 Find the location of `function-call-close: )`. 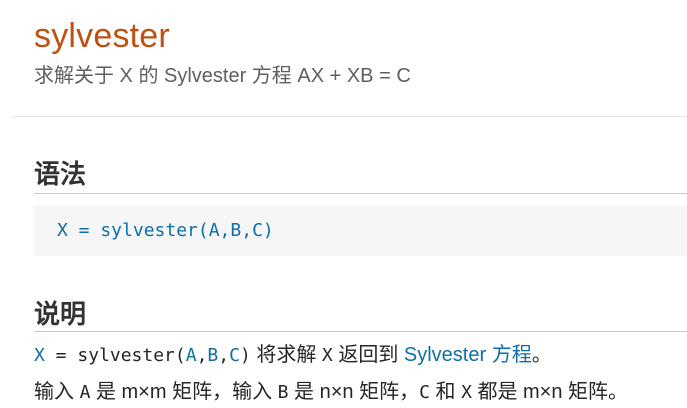

function-call-close: ) is located at coordinates (245, 355).